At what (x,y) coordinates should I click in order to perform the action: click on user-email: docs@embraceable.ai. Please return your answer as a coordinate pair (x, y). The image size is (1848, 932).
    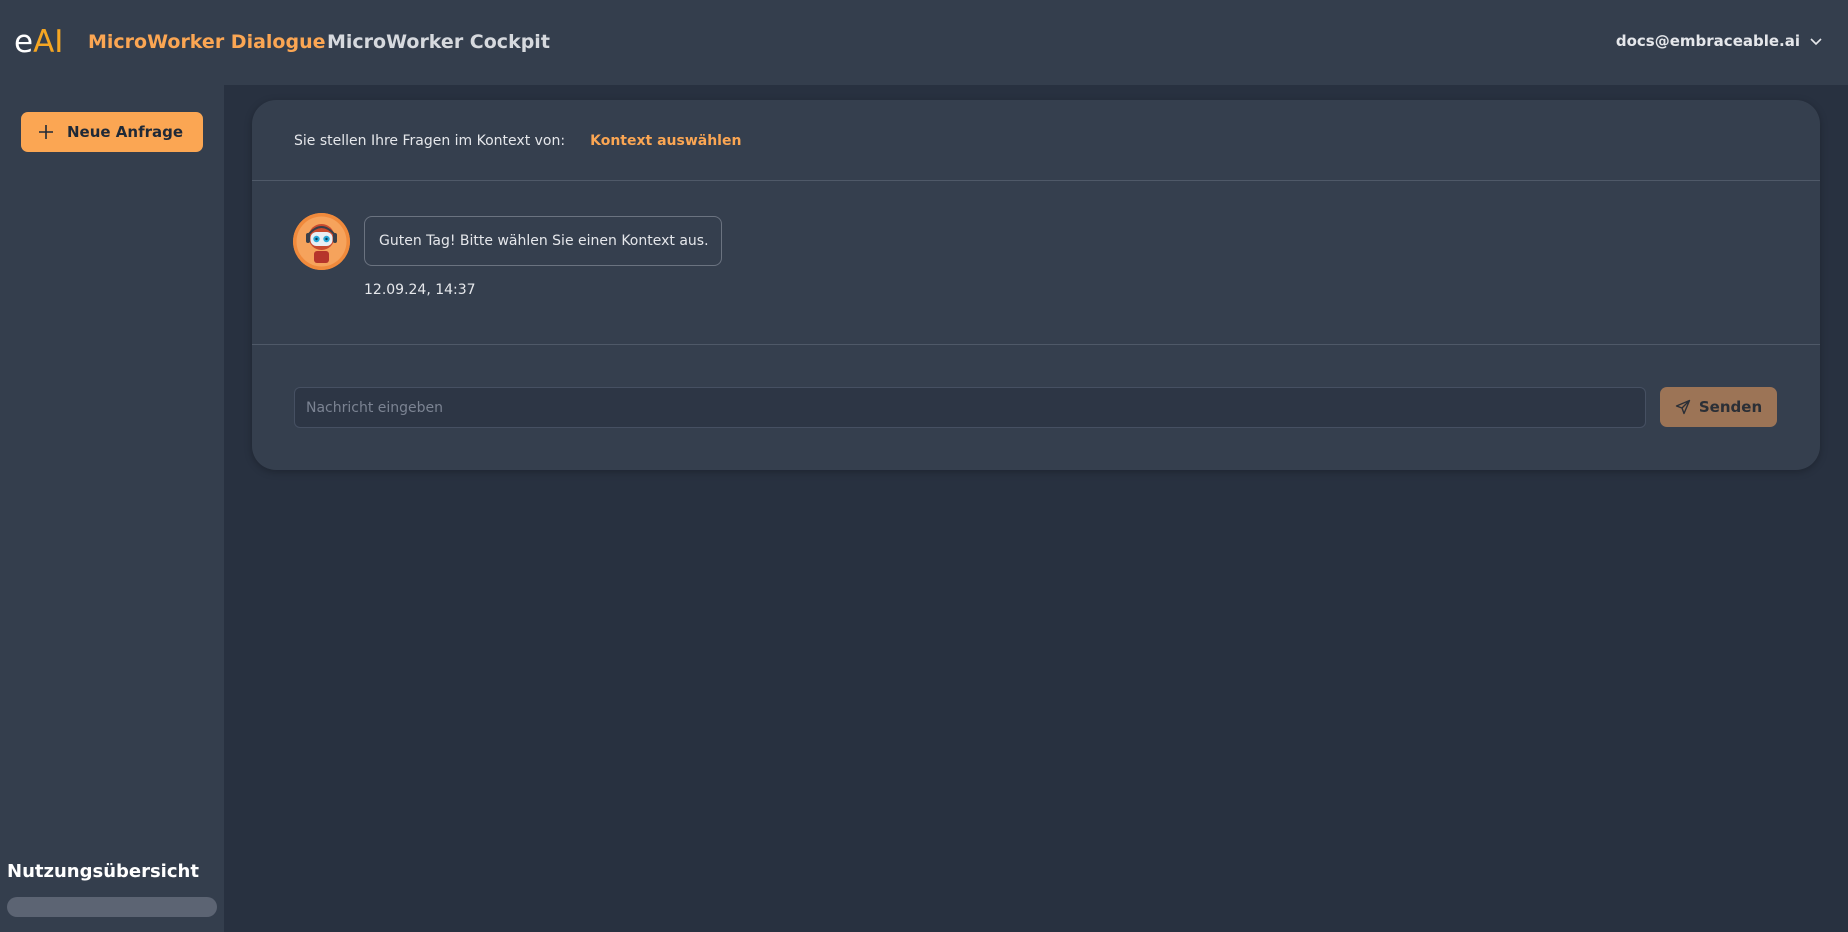
    Looking at the image, I should click on (1707, 41).